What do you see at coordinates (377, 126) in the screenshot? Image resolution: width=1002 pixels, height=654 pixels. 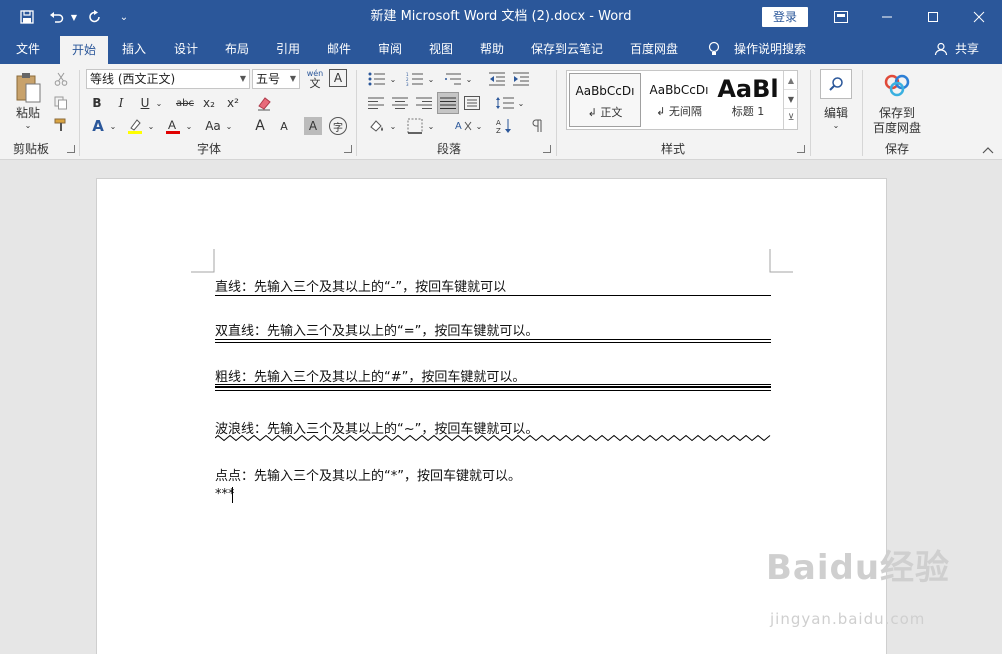 I see `shading-icon` at bounding box center [377, 126].